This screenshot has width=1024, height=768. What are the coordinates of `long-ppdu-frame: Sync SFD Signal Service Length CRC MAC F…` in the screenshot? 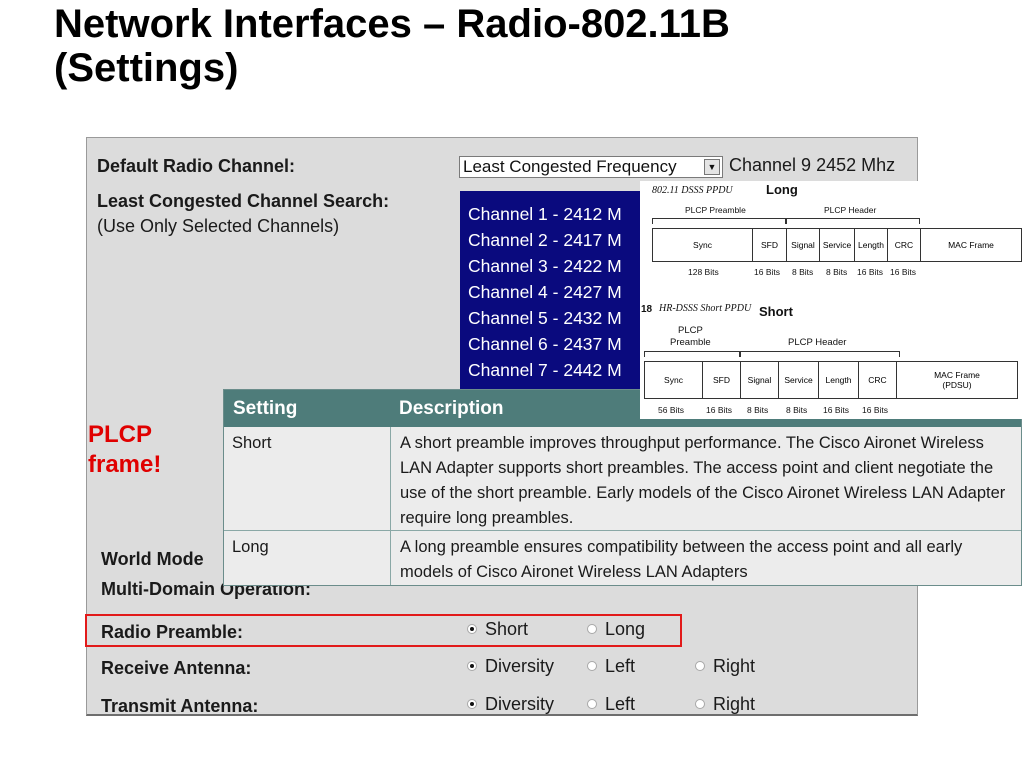 It's located at (837, 245).